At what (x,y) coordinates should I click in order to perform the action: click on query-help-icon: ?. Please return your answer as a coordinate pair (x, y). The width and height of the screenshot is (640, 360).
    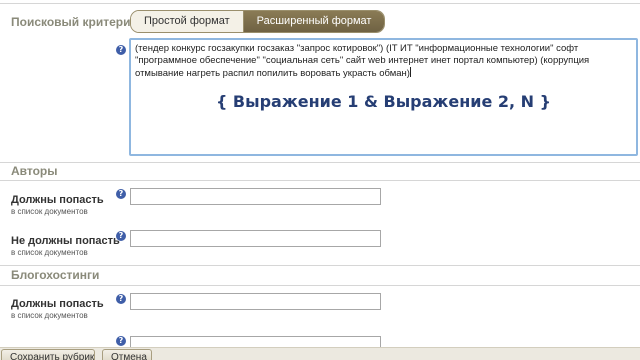
    Looking at the image, I should click on (121, 50).